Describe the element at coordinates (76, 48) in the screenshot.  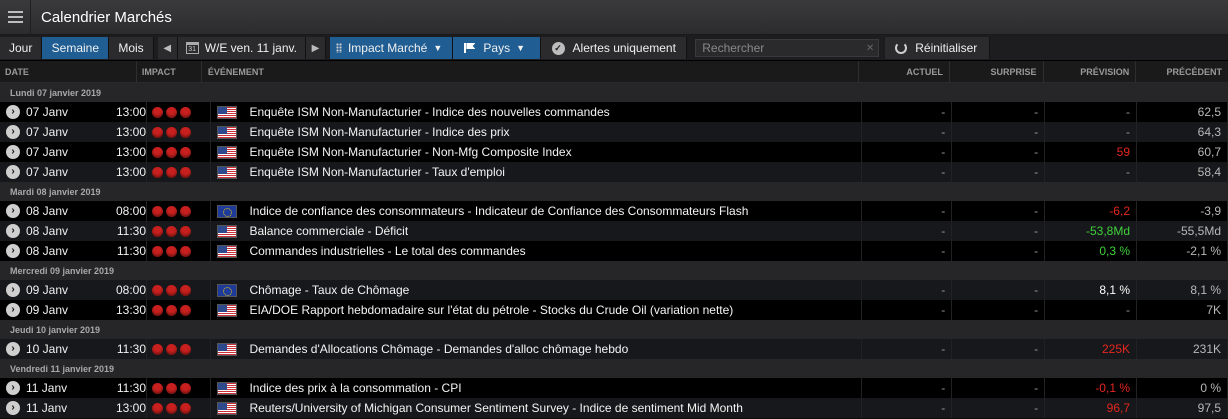
I see `tab-week: Semaine` at that location.